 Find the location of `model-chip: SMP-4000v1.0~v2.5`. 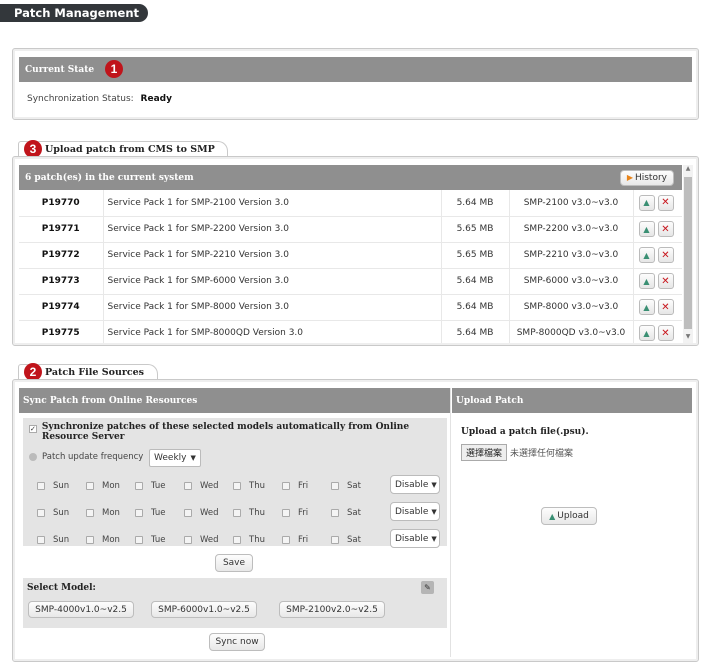

model-chip: SMP-4000v1.0~v2.5 is located at coordinates (81, 609).